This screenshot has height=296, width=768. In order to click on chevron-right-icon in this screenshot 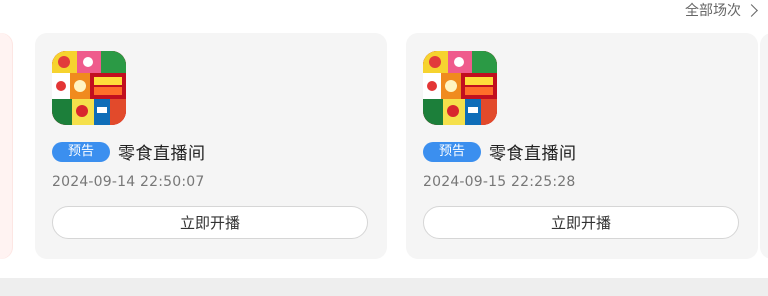, I will do `click(751, 10)`.